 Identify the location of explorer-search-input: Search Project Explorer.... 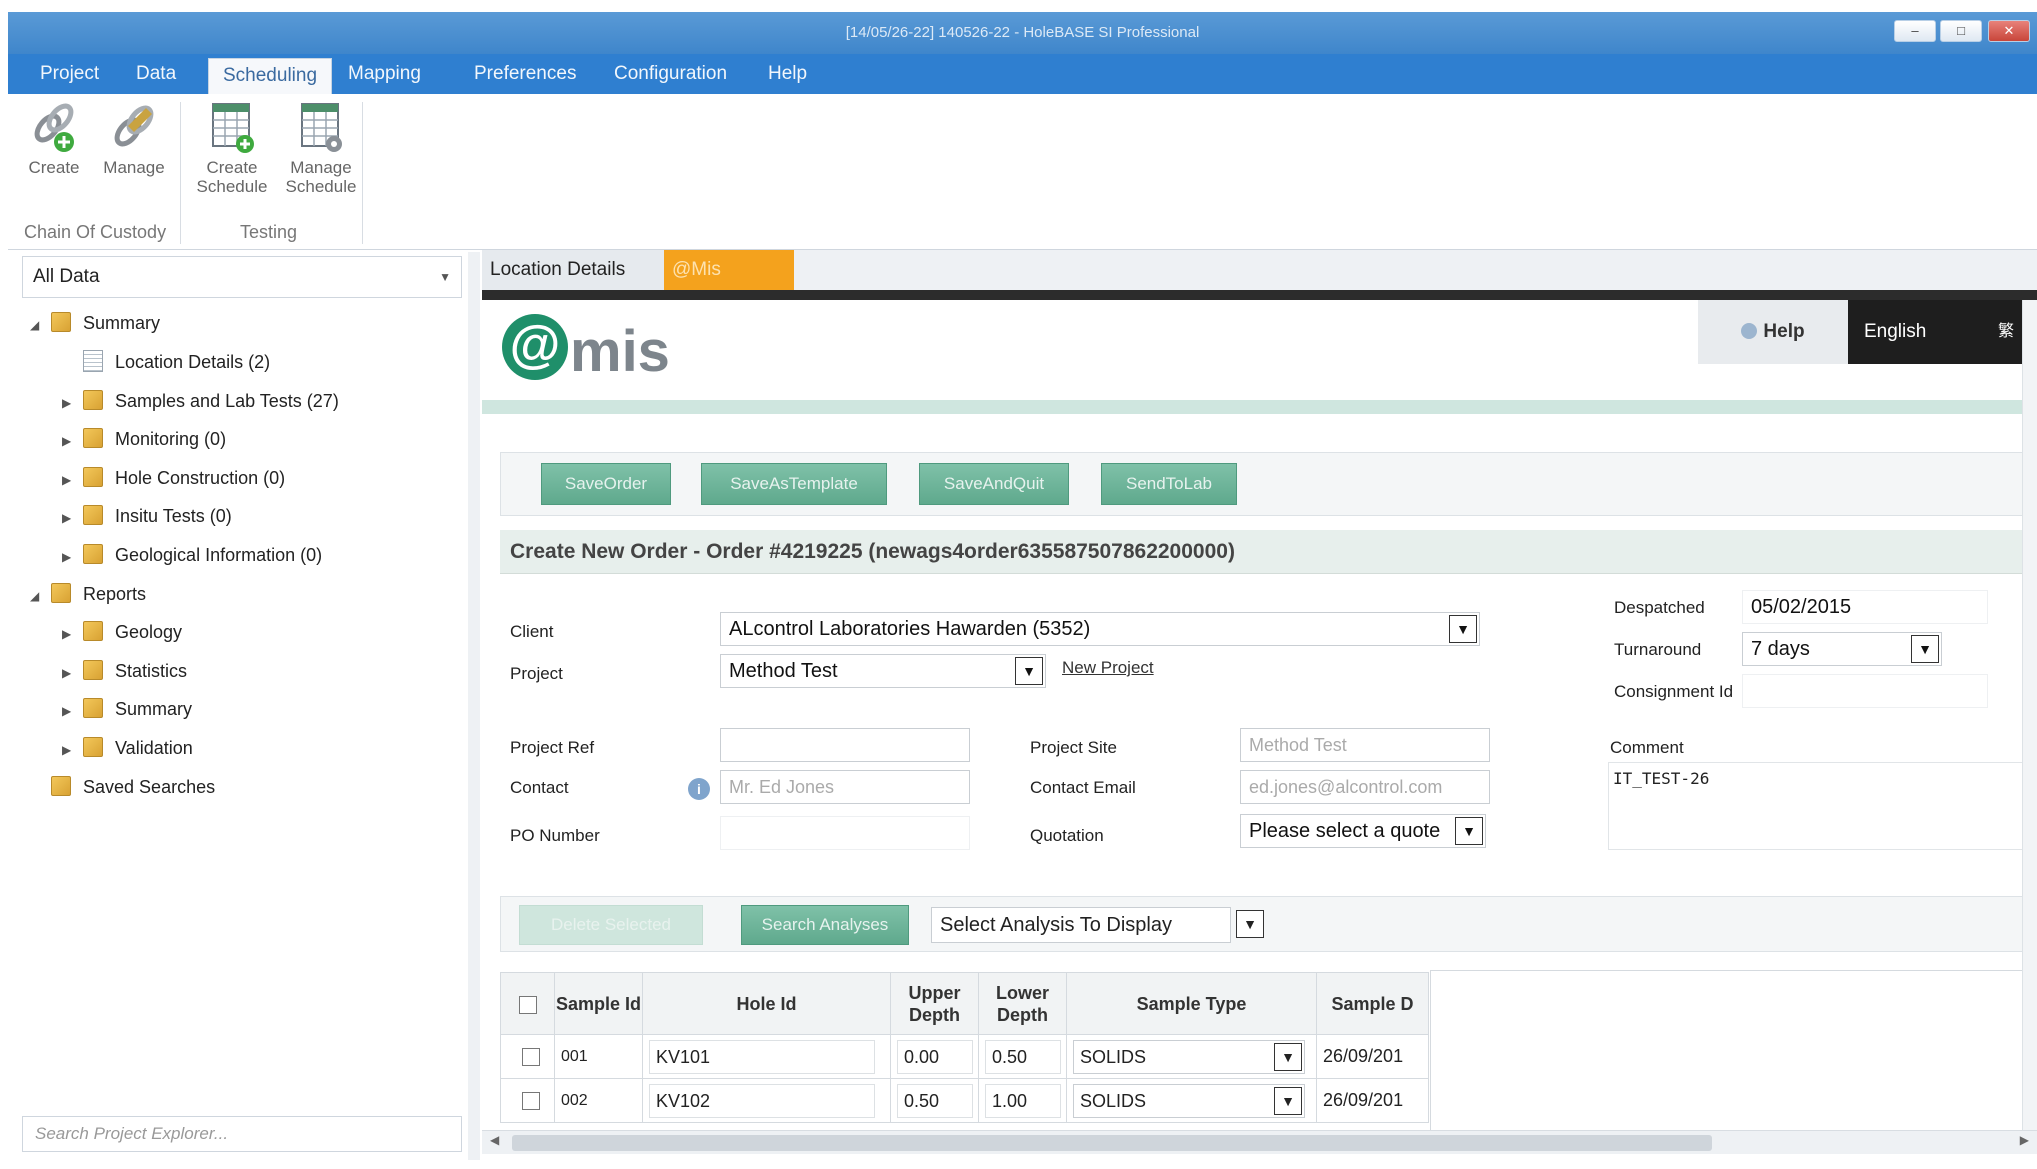
(242, 1134).